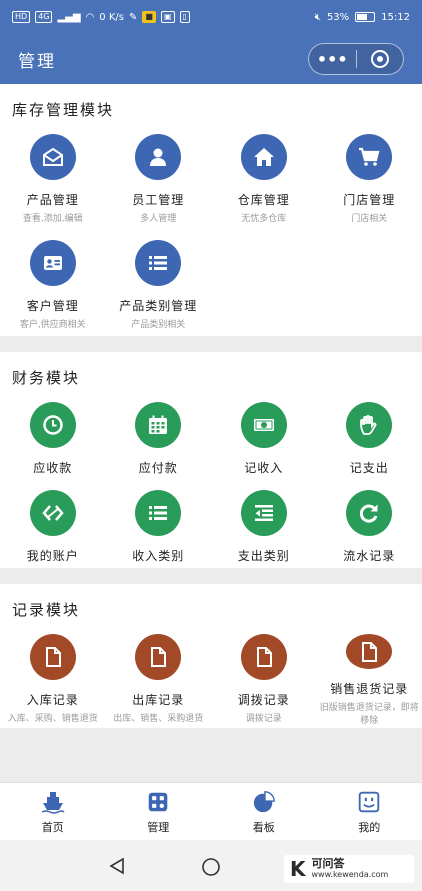  I want to click on module-desc: 客户,供应商相关, so click(52, 325).